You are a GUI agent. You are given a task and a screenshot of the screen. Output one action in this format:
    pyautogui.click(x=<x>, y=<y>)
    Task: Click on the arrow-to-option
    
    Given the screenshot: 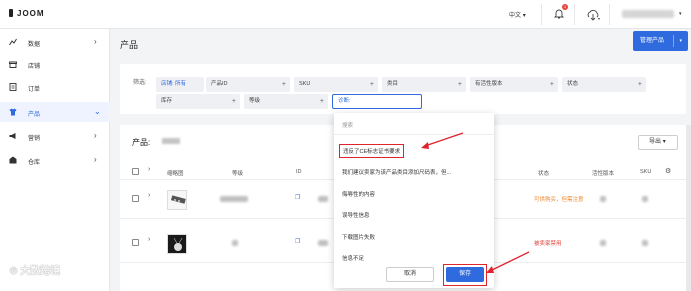 What is the action you would take?
    pyautogui.click(x=444, y=139)
    